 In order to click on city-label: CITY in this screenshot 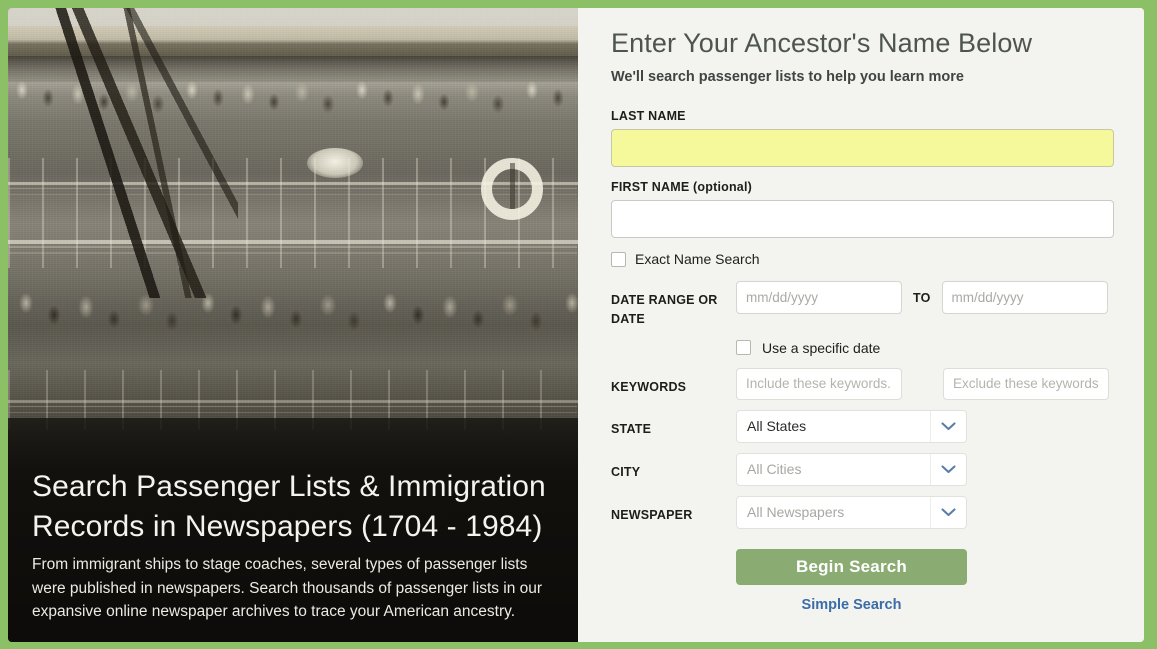, I will do `click(626, 471)`.